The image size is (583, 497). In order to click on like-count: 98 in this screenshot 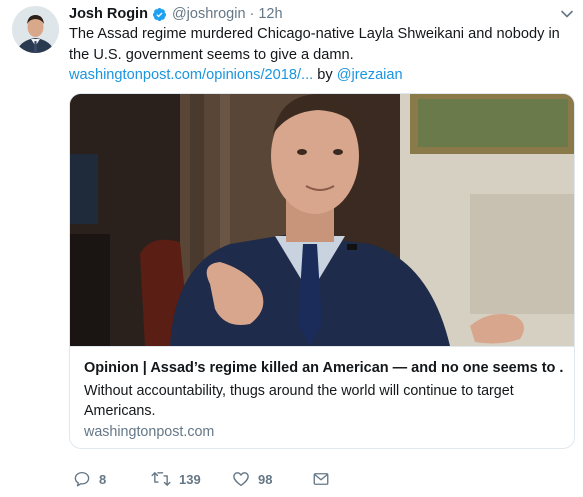, I will do `click(265, 479)`.